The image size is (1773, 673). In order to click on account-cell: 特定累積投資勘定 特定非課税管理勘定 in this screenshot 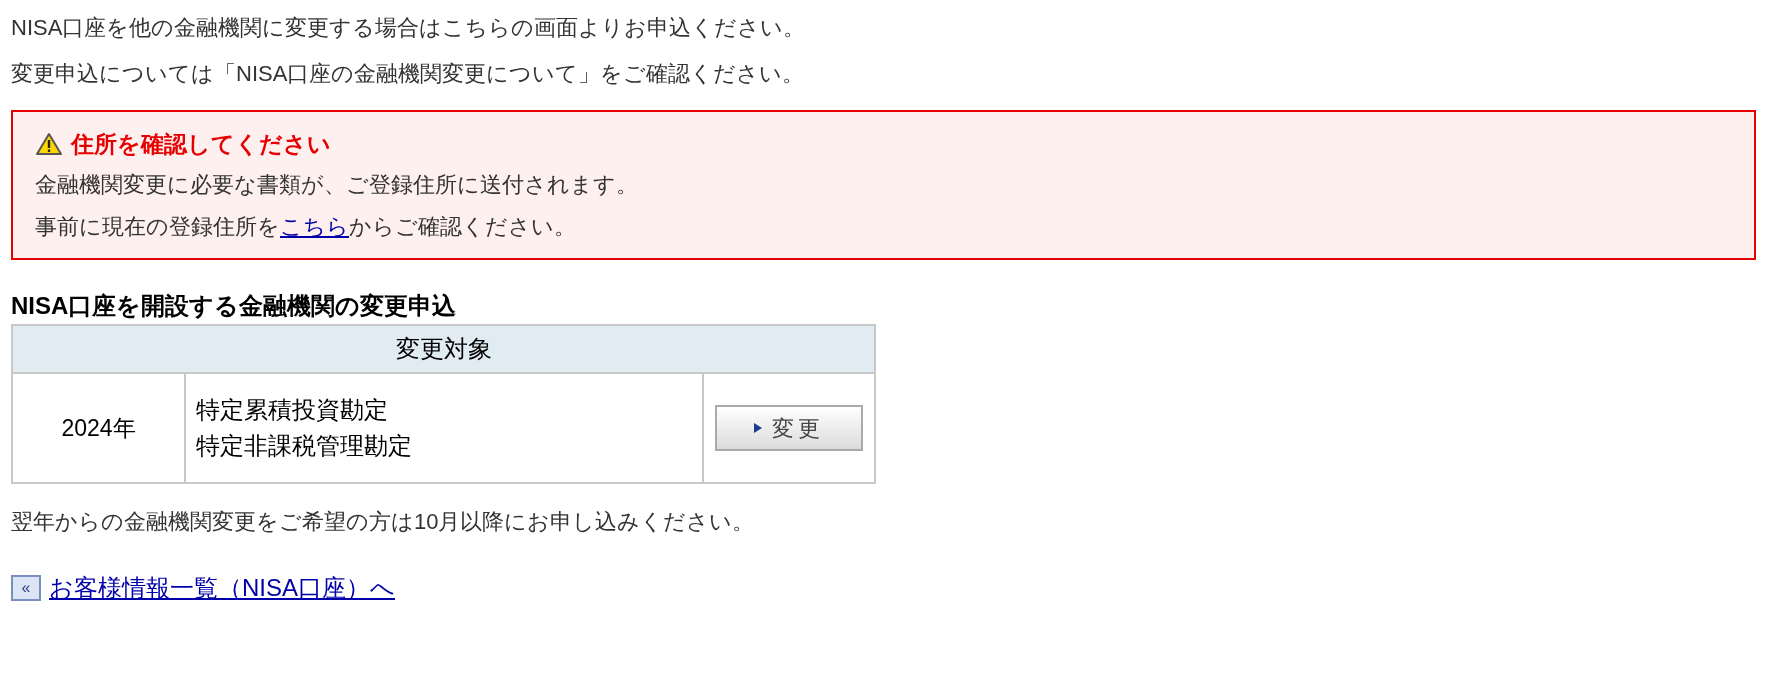, I will do `click(444, 428)`.